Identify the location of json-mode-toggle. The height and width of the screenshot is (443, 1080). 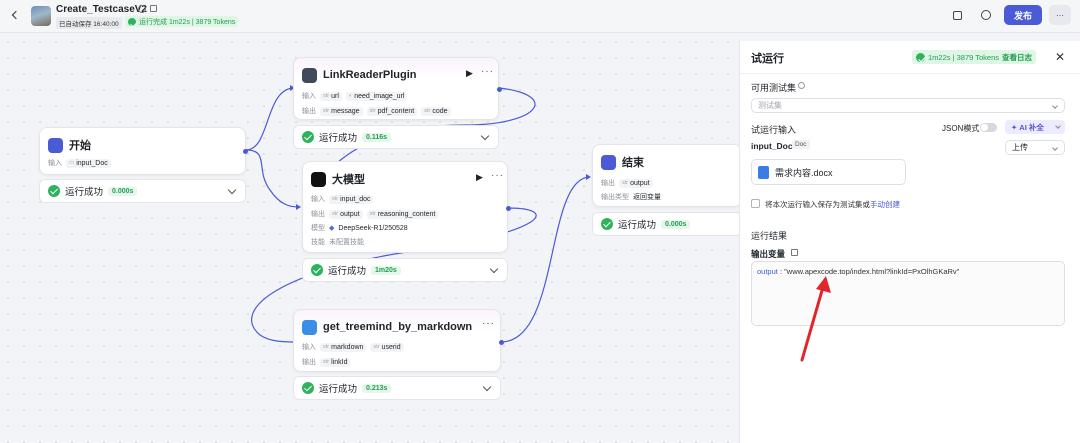
(988, 127).